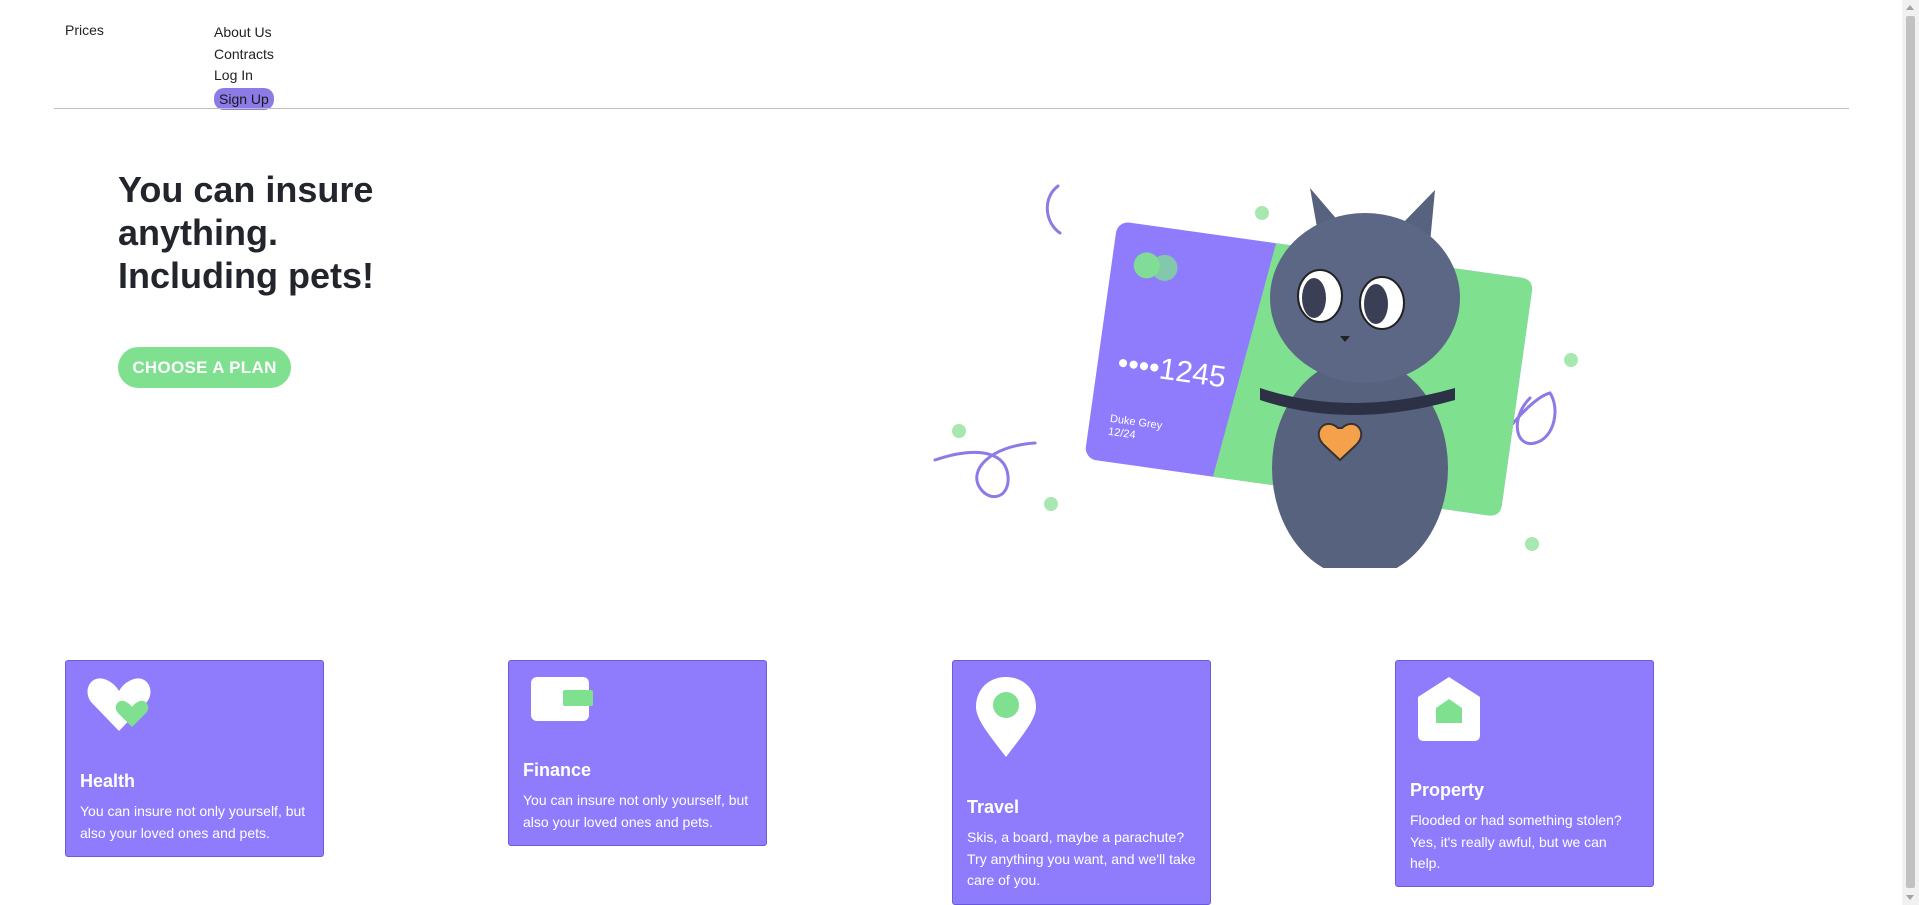 Image resolution: width=1919 pixels, height=905 pixels. I want to click on nav-link-about: About Us, so click(244, 33).